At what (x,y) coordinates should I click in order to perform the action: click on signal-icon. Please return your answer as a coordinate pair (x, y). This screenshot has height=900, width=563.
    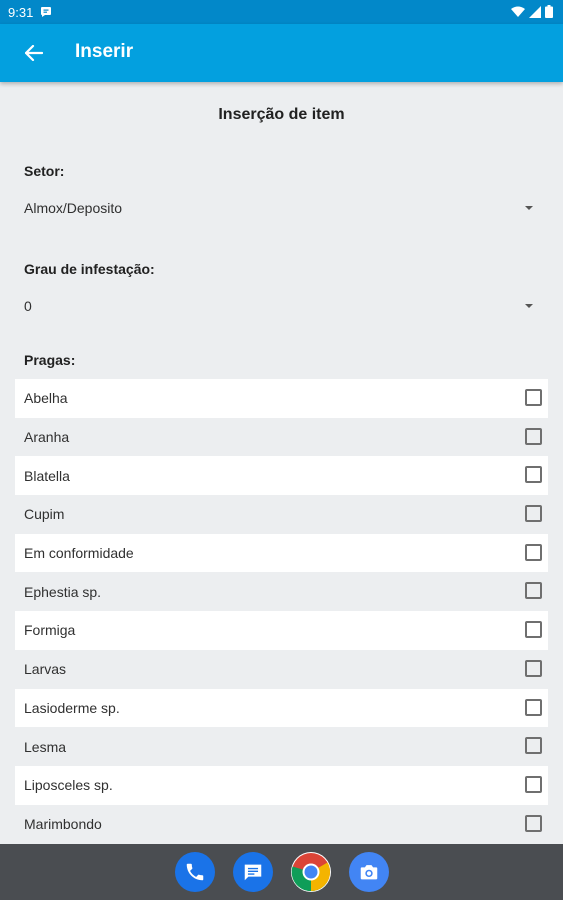
    Looking at the image, I should click on (535, 11).